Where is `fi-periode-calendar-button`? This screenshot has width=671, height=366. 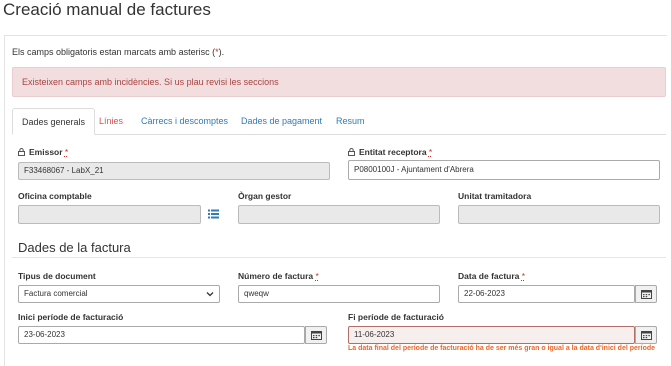
fi-periode-calendar-button is located at coordinates (646, 335).